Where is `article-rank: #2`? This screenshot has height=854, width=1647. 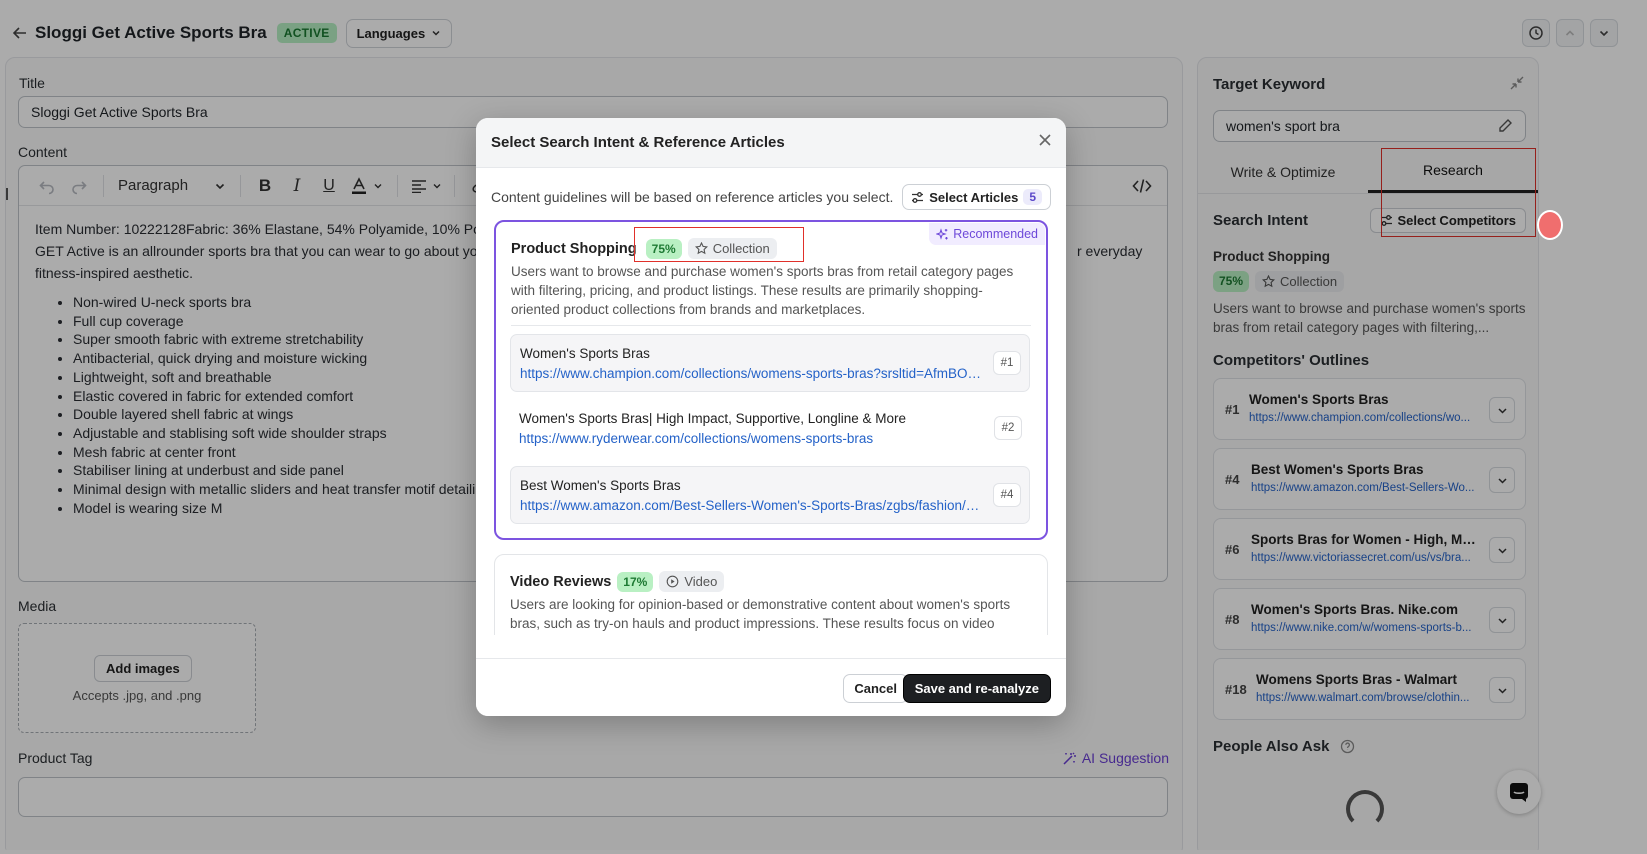 article-rank: #2 is located at coordinates (1008, 428).